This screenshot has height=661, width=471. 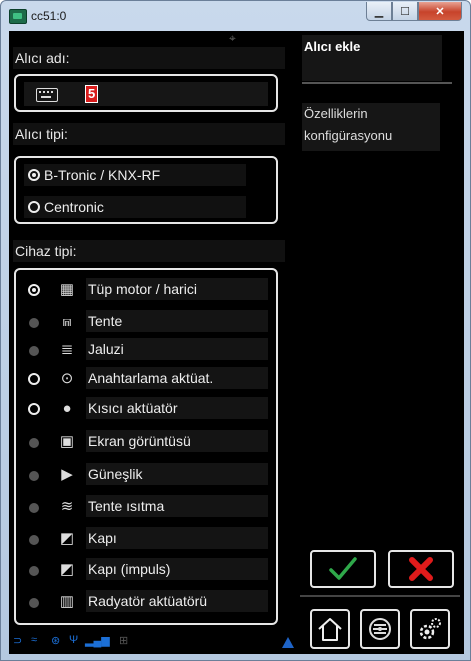 What do you see at coordinates (177, 569) in the screenshot?
I see `device-type-text: Kapı (impuls)` at bounding box center [177, 569].